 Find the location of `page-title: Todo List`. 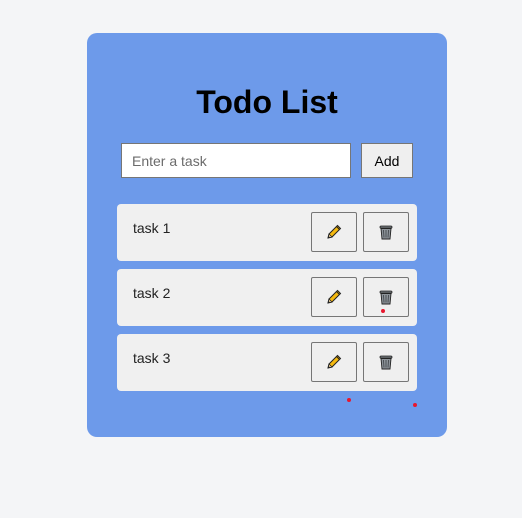

page-title: Todo List is located at coordinates (267, 102).